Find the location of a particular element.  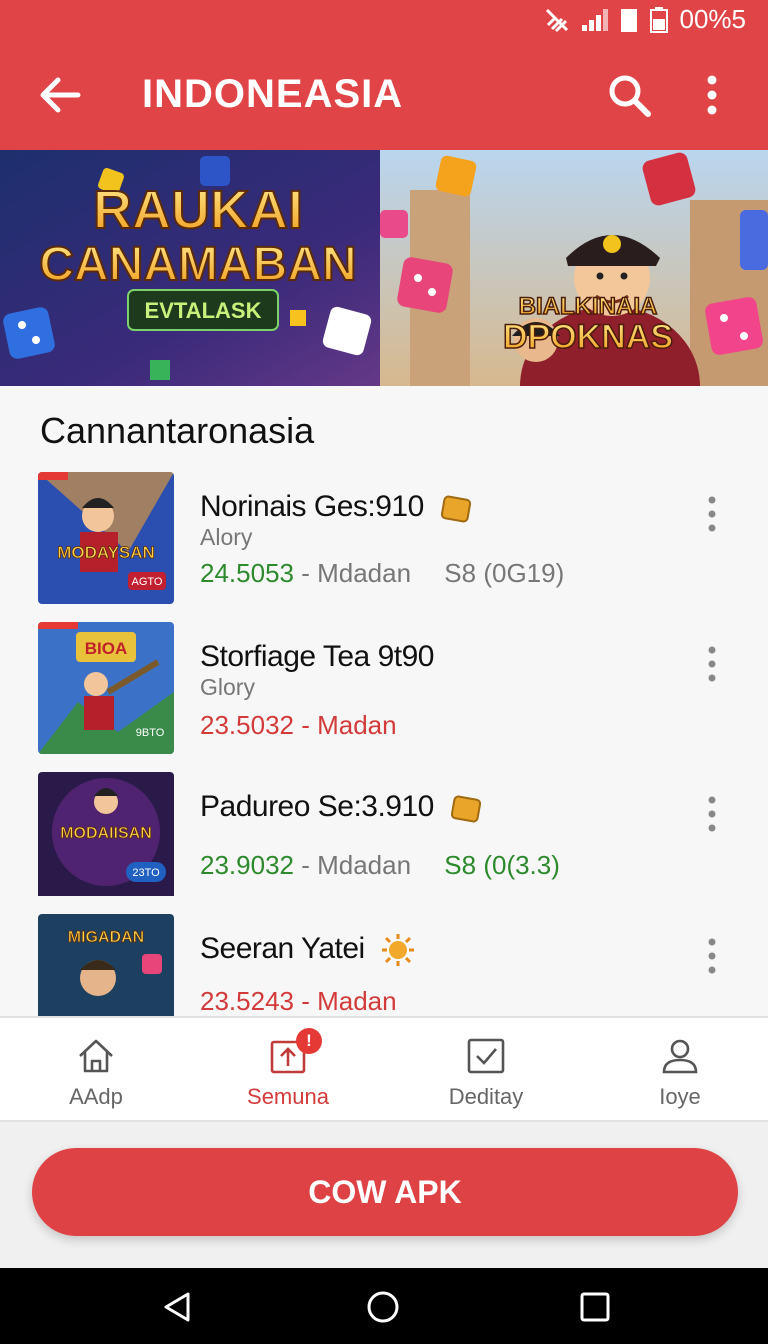

home-icon is located at coordinates (96, 1056).